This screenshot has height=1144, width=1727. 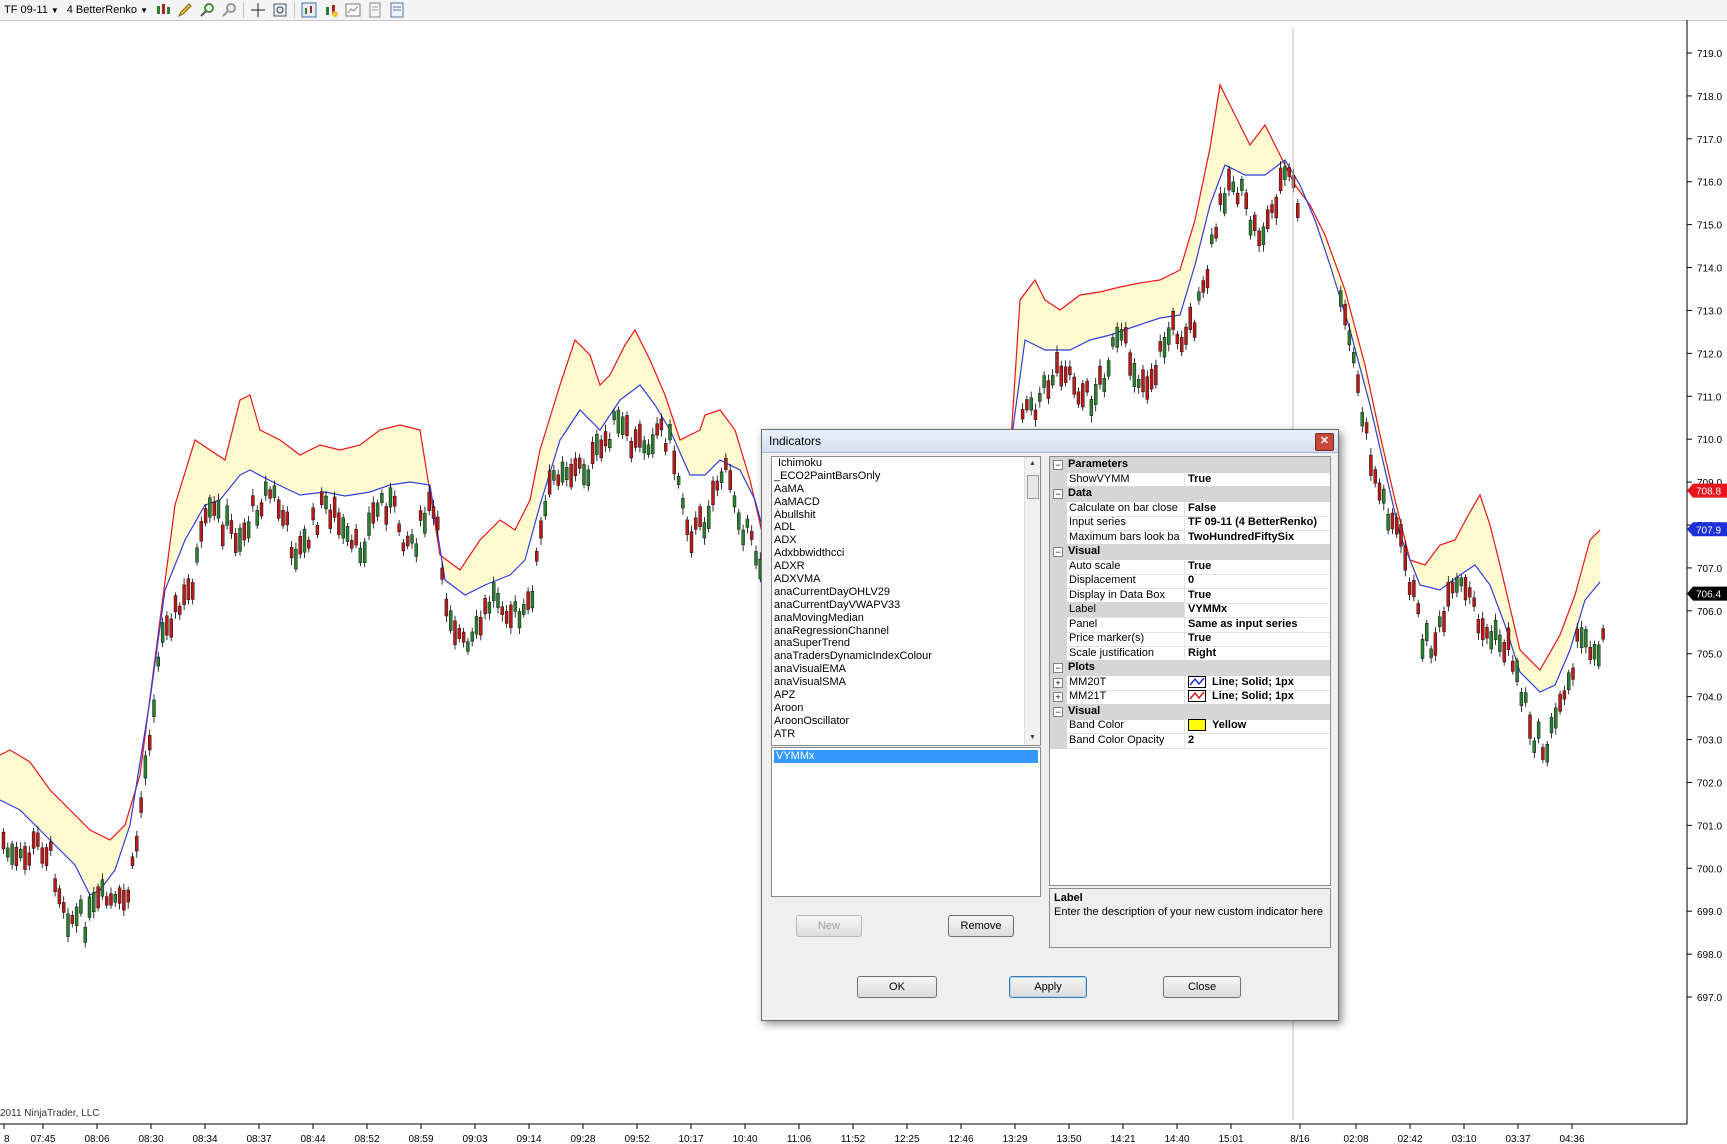 I want to click on indicator-list-item: anaVisualEMA, so click(x=906, y=669).